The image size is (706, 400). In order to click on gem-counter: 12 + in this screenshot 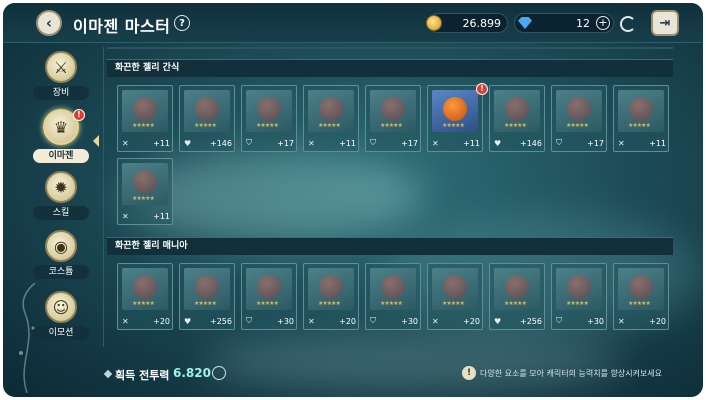, I will do `click(564, 23)`.